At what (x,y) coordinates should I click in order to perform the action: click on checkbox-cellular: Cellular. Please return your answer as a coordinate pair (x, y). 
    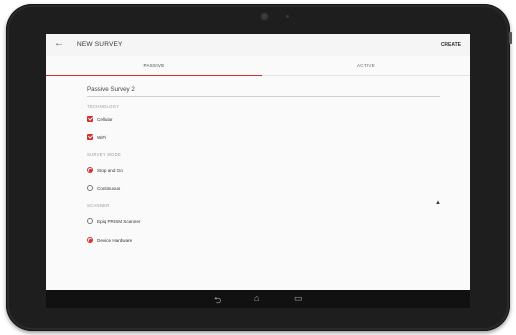
    Looking at the image, I should click on (100, 119).